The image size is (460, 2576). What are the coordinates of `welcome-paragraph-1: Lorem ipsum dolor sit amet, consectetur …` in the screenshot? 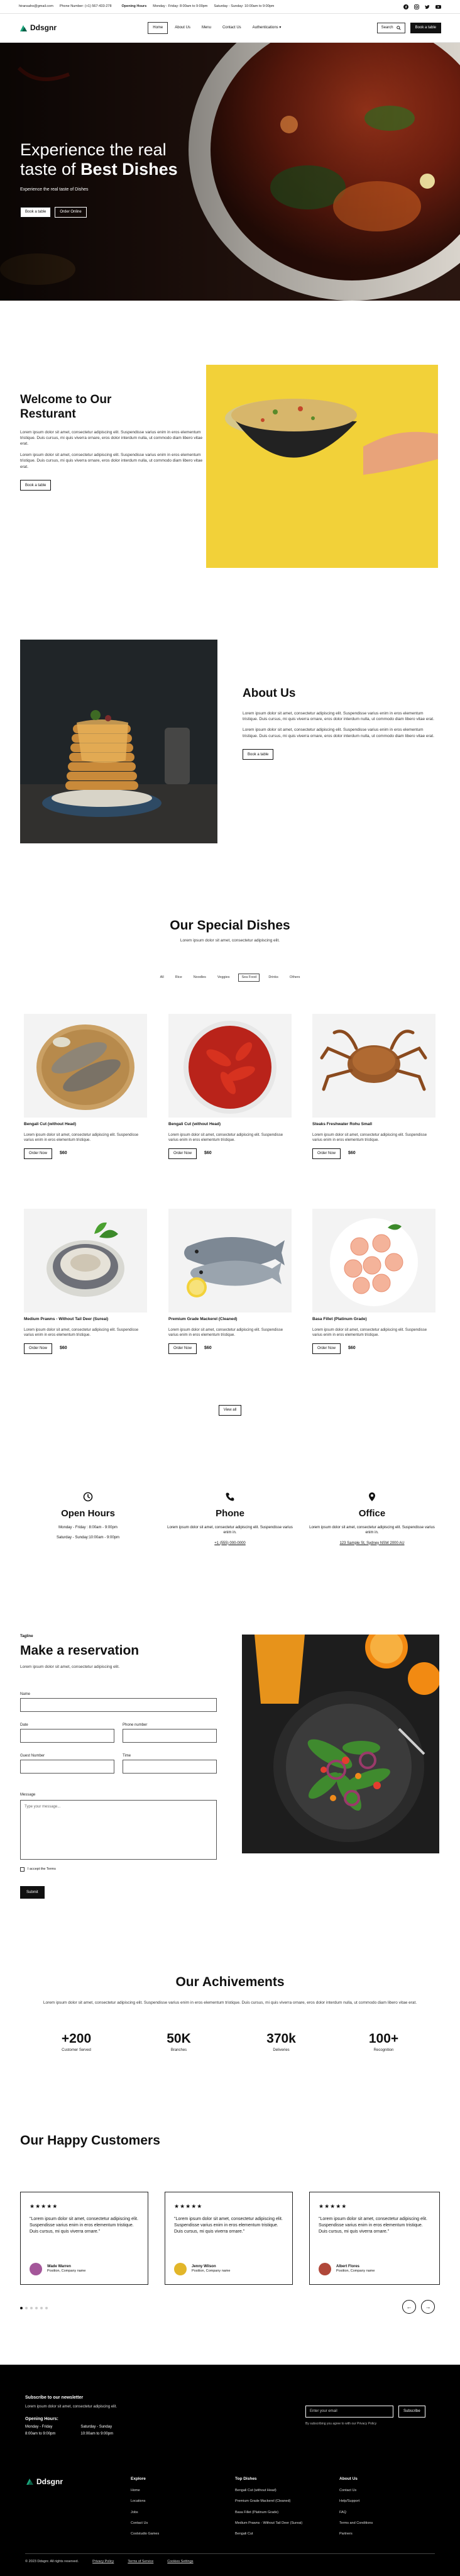 It's located at (112, 438).